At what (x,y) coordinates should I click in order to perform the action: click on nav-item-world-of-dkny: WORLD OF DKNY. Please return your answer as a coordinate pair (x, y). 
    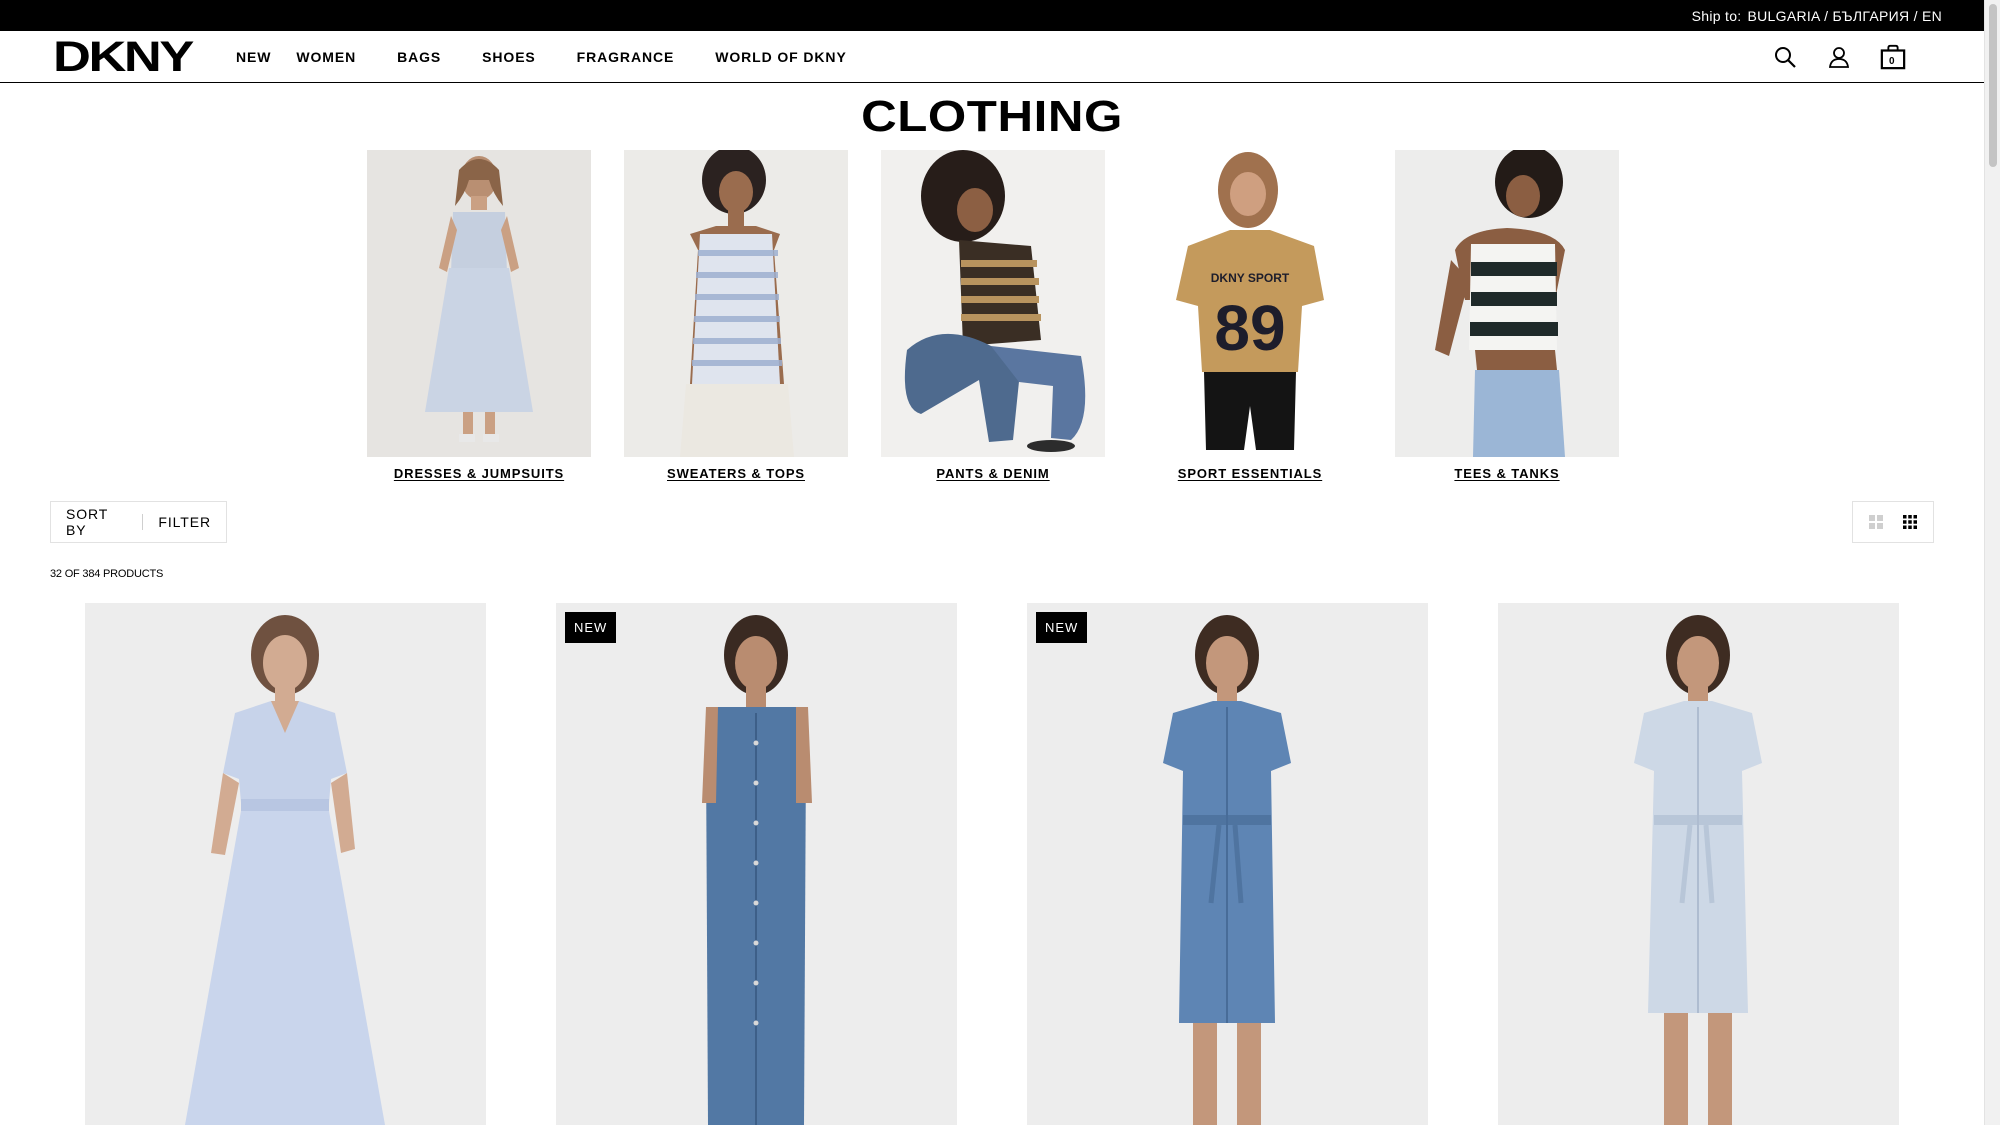
    Looking at the image, I should click on (780, 57).